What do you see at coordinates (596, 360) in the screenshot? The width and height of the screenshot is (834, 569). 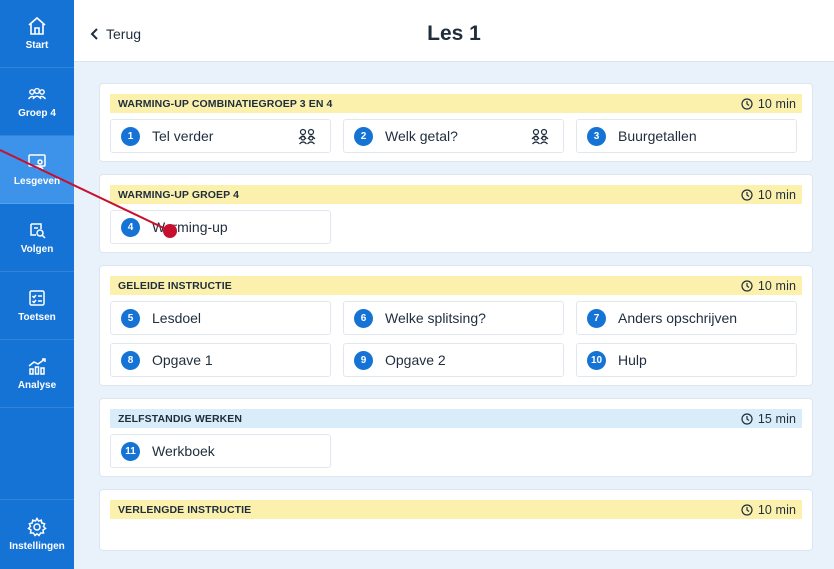 I see `activity-number: 10` at bounding box center [596, 360].